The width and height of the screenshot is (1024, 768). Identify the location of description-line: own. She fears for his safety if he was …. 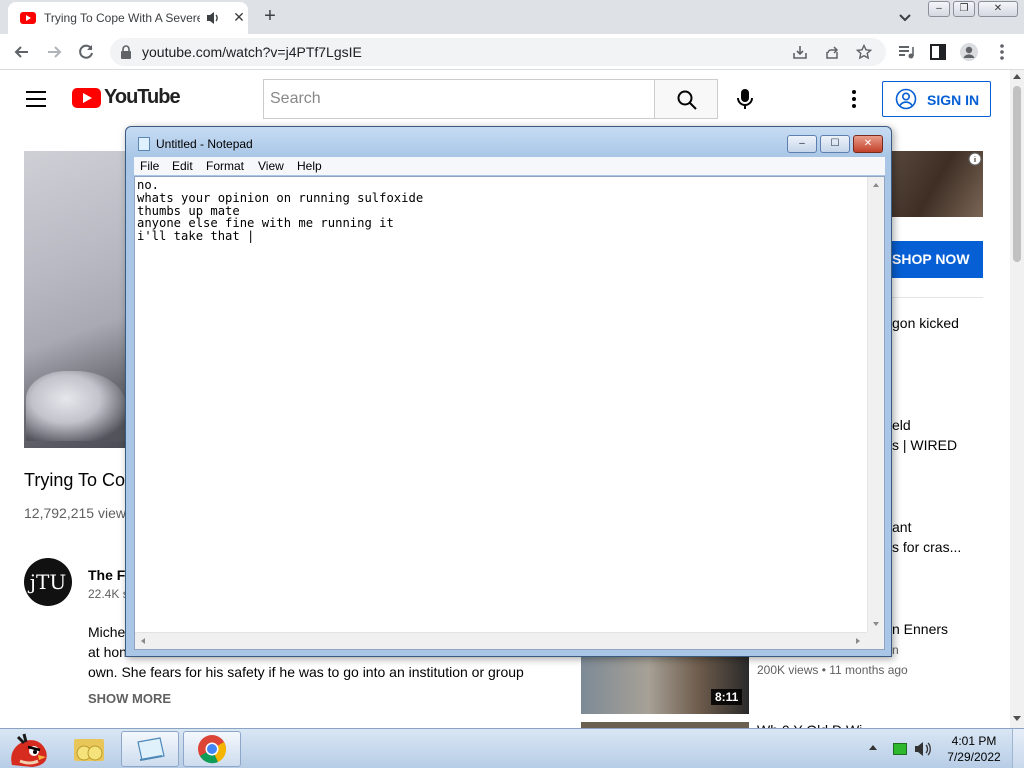
(306, 672).